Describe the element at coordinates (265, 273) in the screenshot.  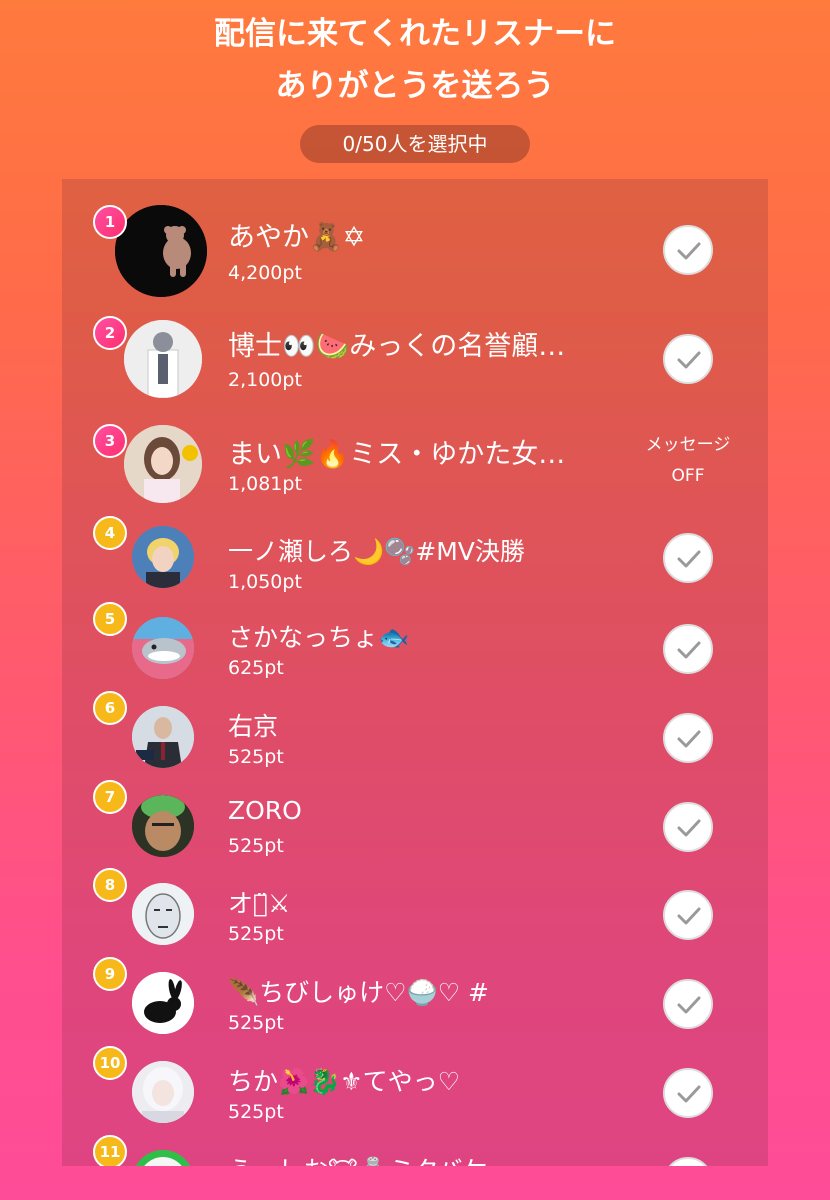
I see `listener-points: 4,200pt` at that location.